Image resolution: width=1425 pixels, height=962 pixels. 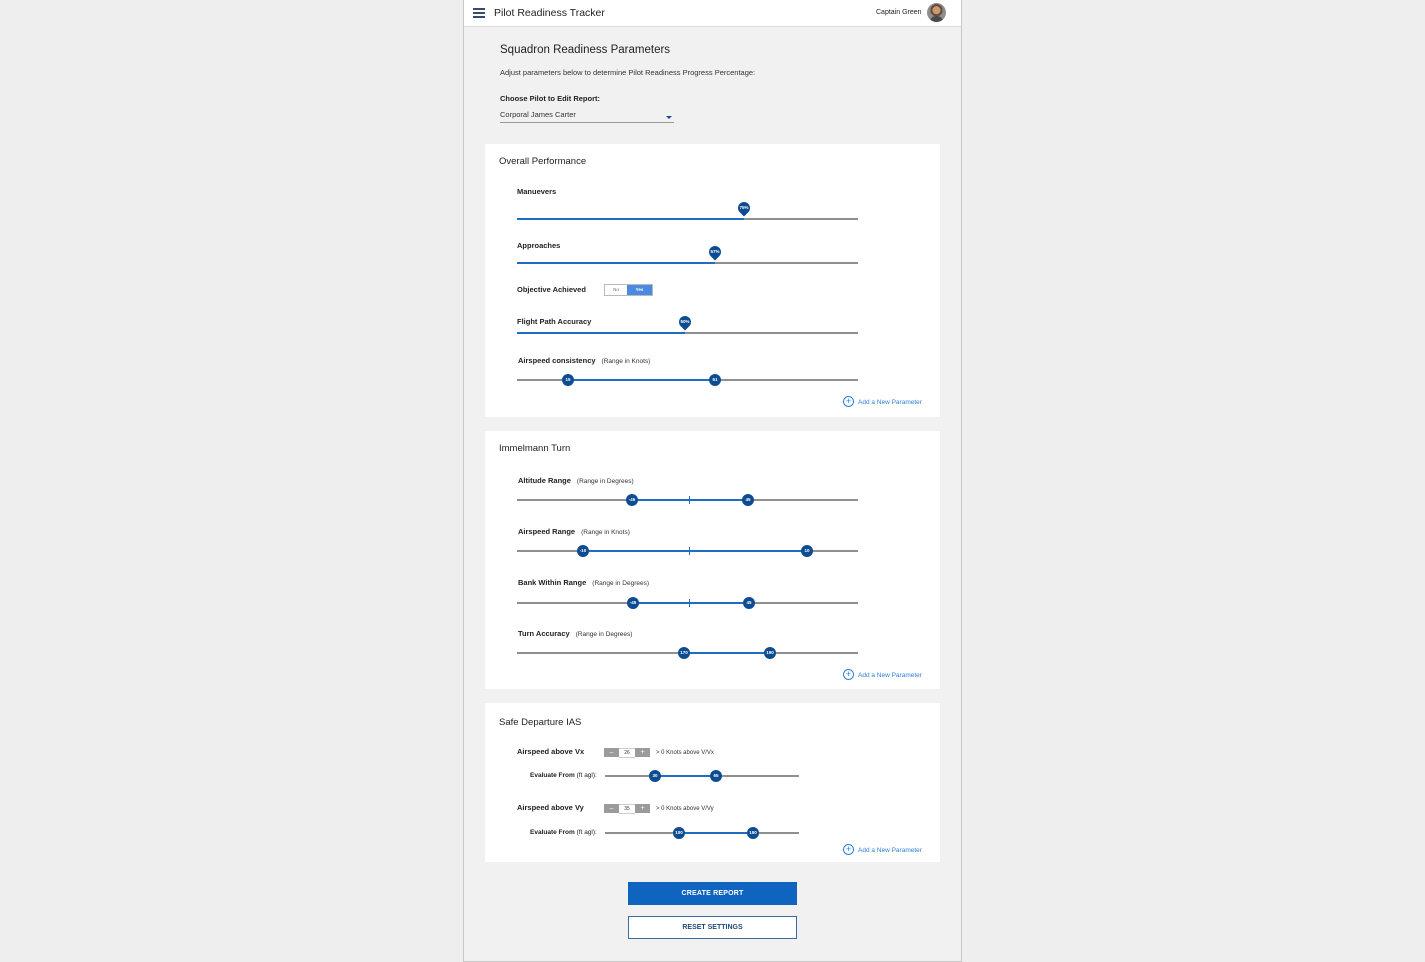 I want to click on airspeed-range-unit: (Range in Knots), so click(x=605, y=532).